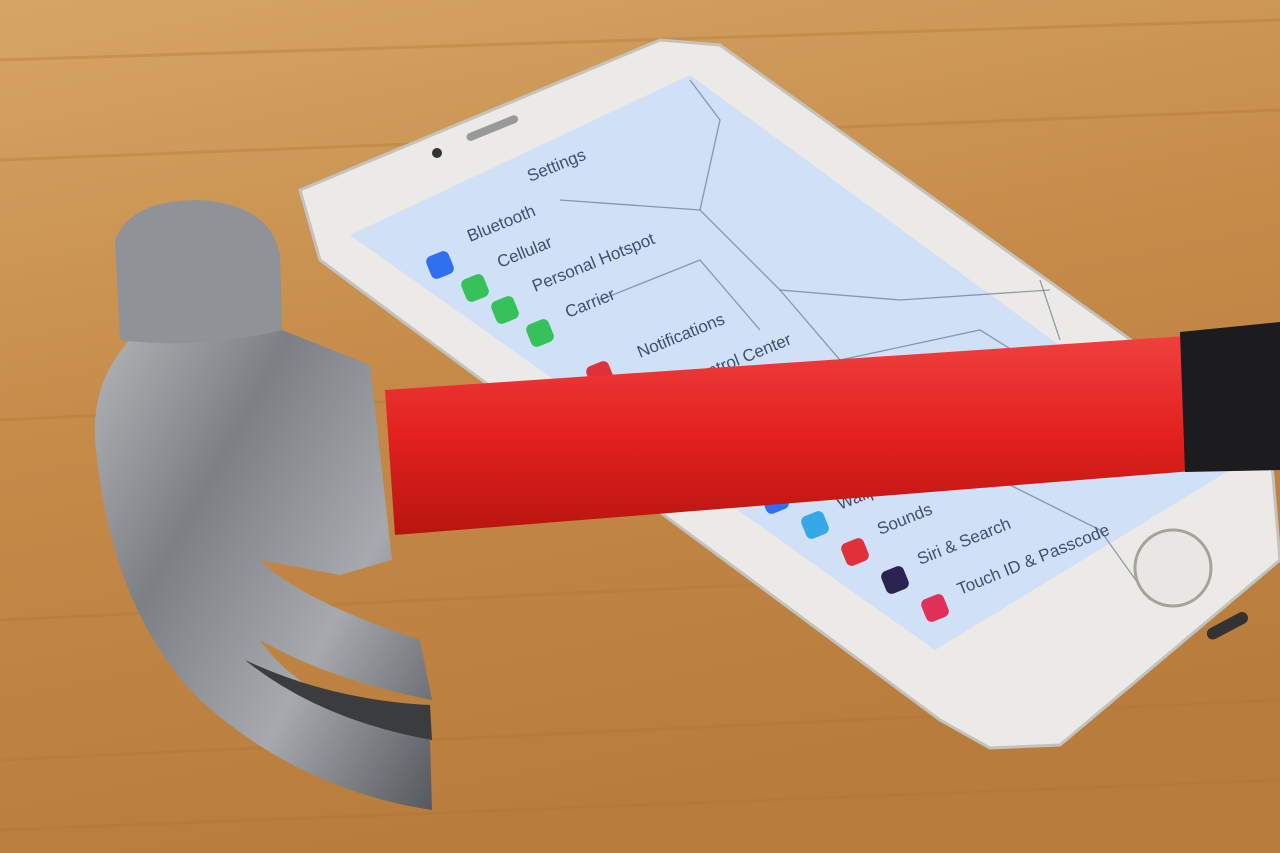 The width and height of the screenshot is (1280, 853). I want to click on hammer-grip, so click(1230, 397).